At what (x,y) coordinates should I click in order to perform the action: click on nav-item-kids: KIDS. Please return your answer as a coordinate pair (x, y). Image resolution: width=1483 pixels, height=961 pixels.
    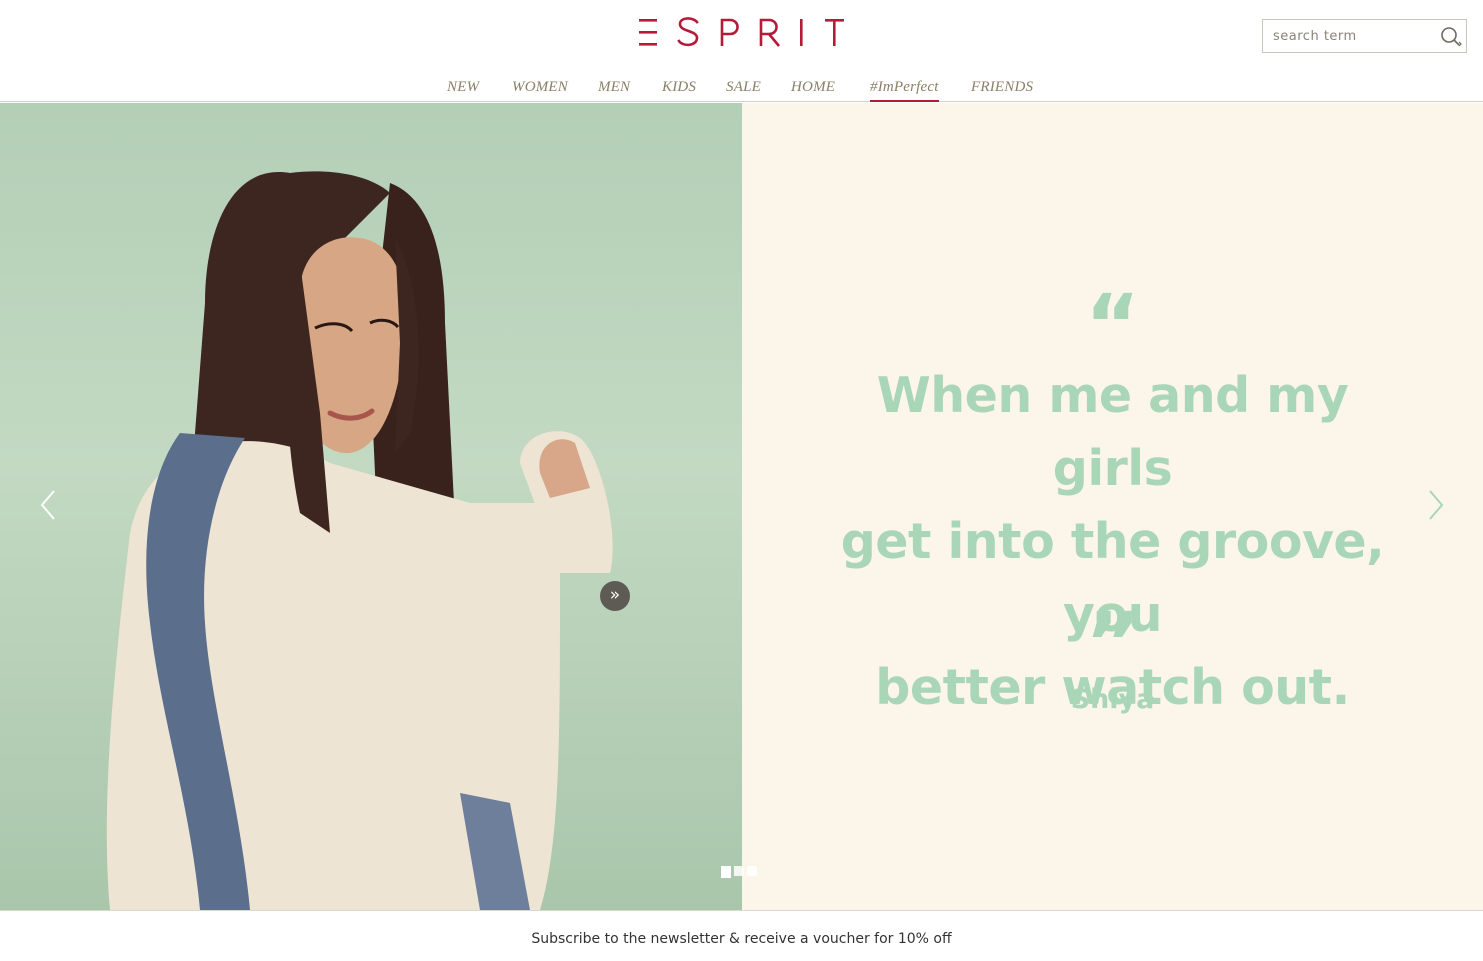
    Looking at the image, I should click on (679, 90).